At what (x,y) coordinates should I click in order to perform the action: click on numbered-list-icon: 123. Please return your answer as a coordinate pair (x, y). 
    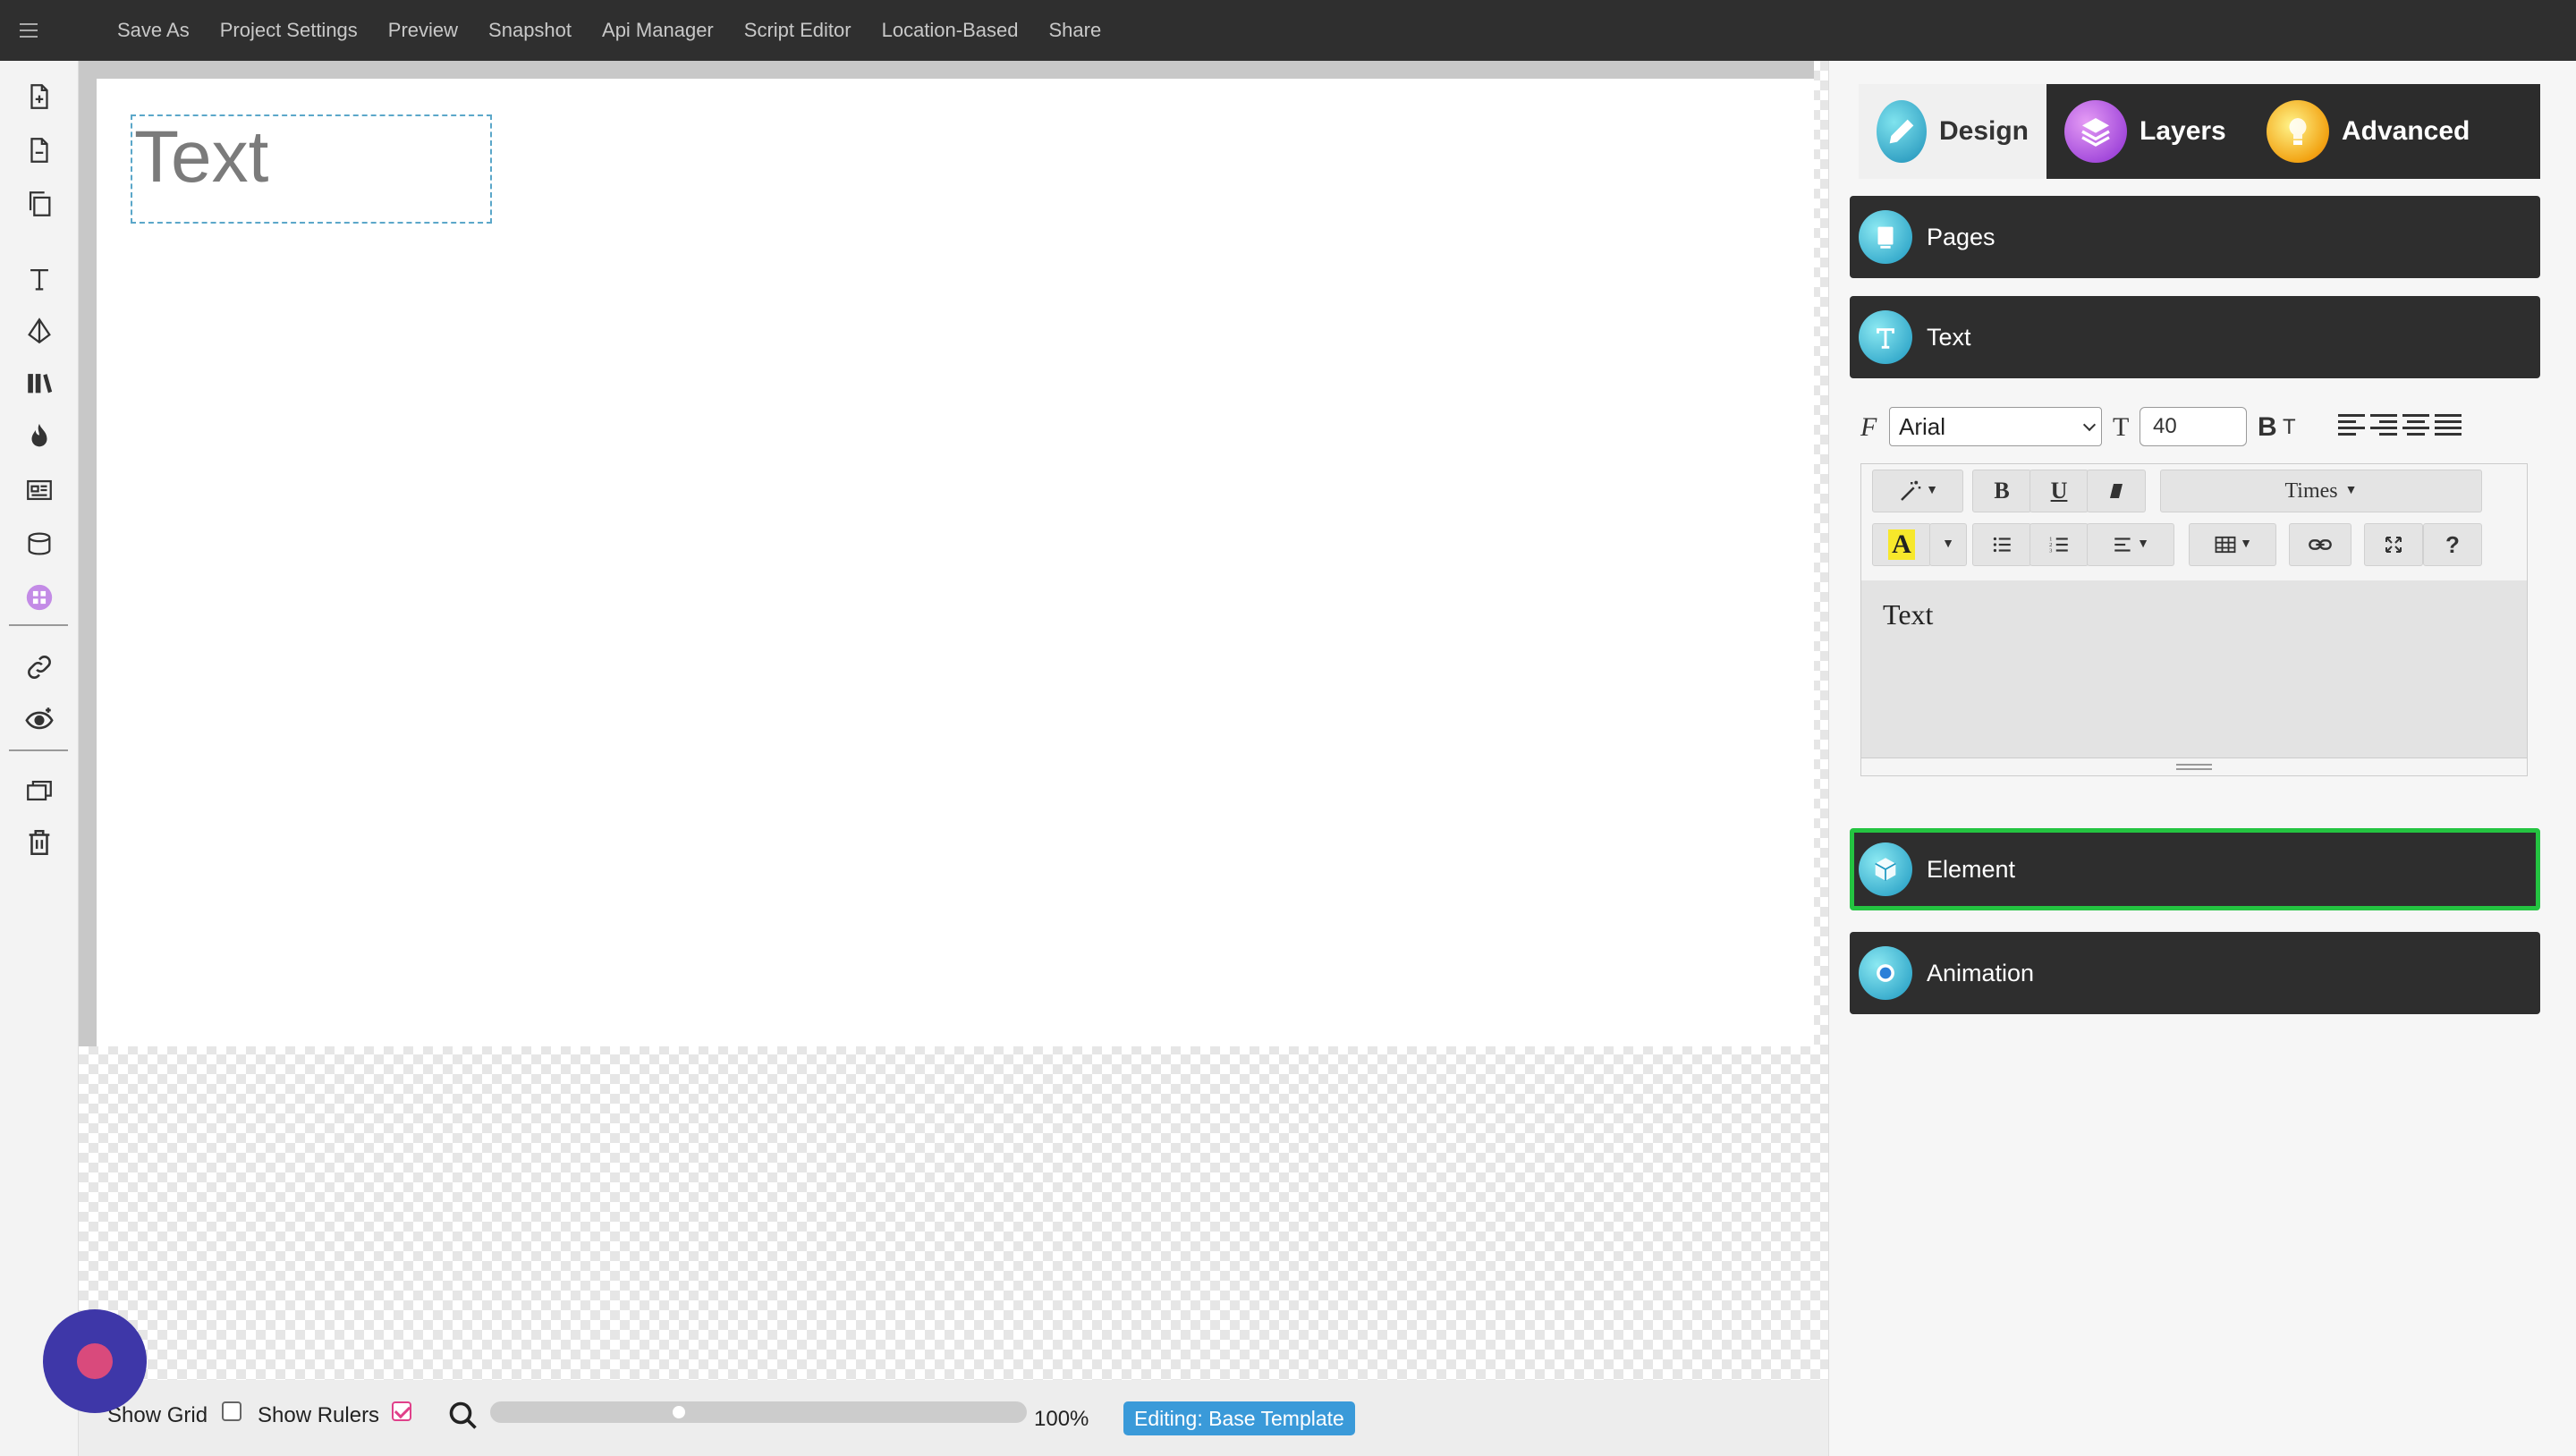
    Looking at the image, I should click on (2059, 544).